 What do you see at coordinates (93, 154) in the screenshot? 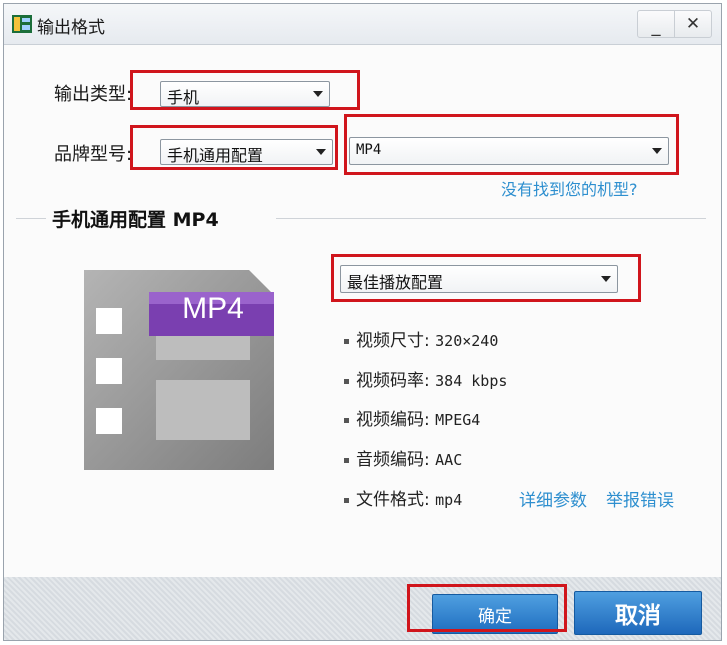
I see `brand-model-label: 品牌型号:` at bounding box center [93, 154].